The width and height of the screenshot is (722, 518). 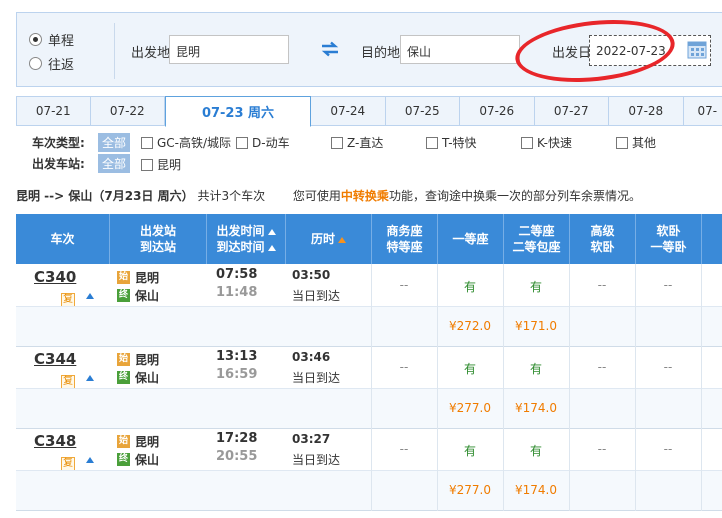 I want to click on from-input: 昆明, so click(x=229, y=49).